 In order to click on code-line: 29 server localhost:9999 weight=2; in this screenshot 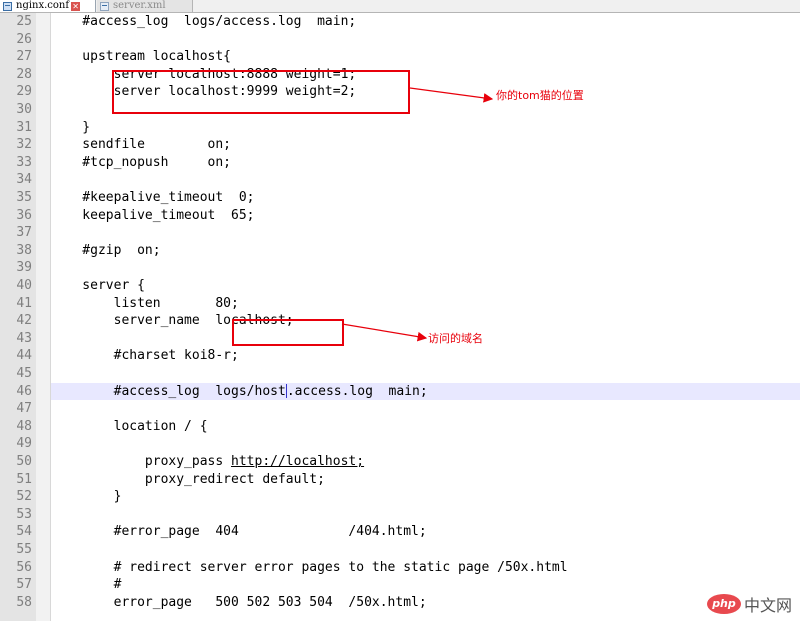, I will do `click(400, 92)`.